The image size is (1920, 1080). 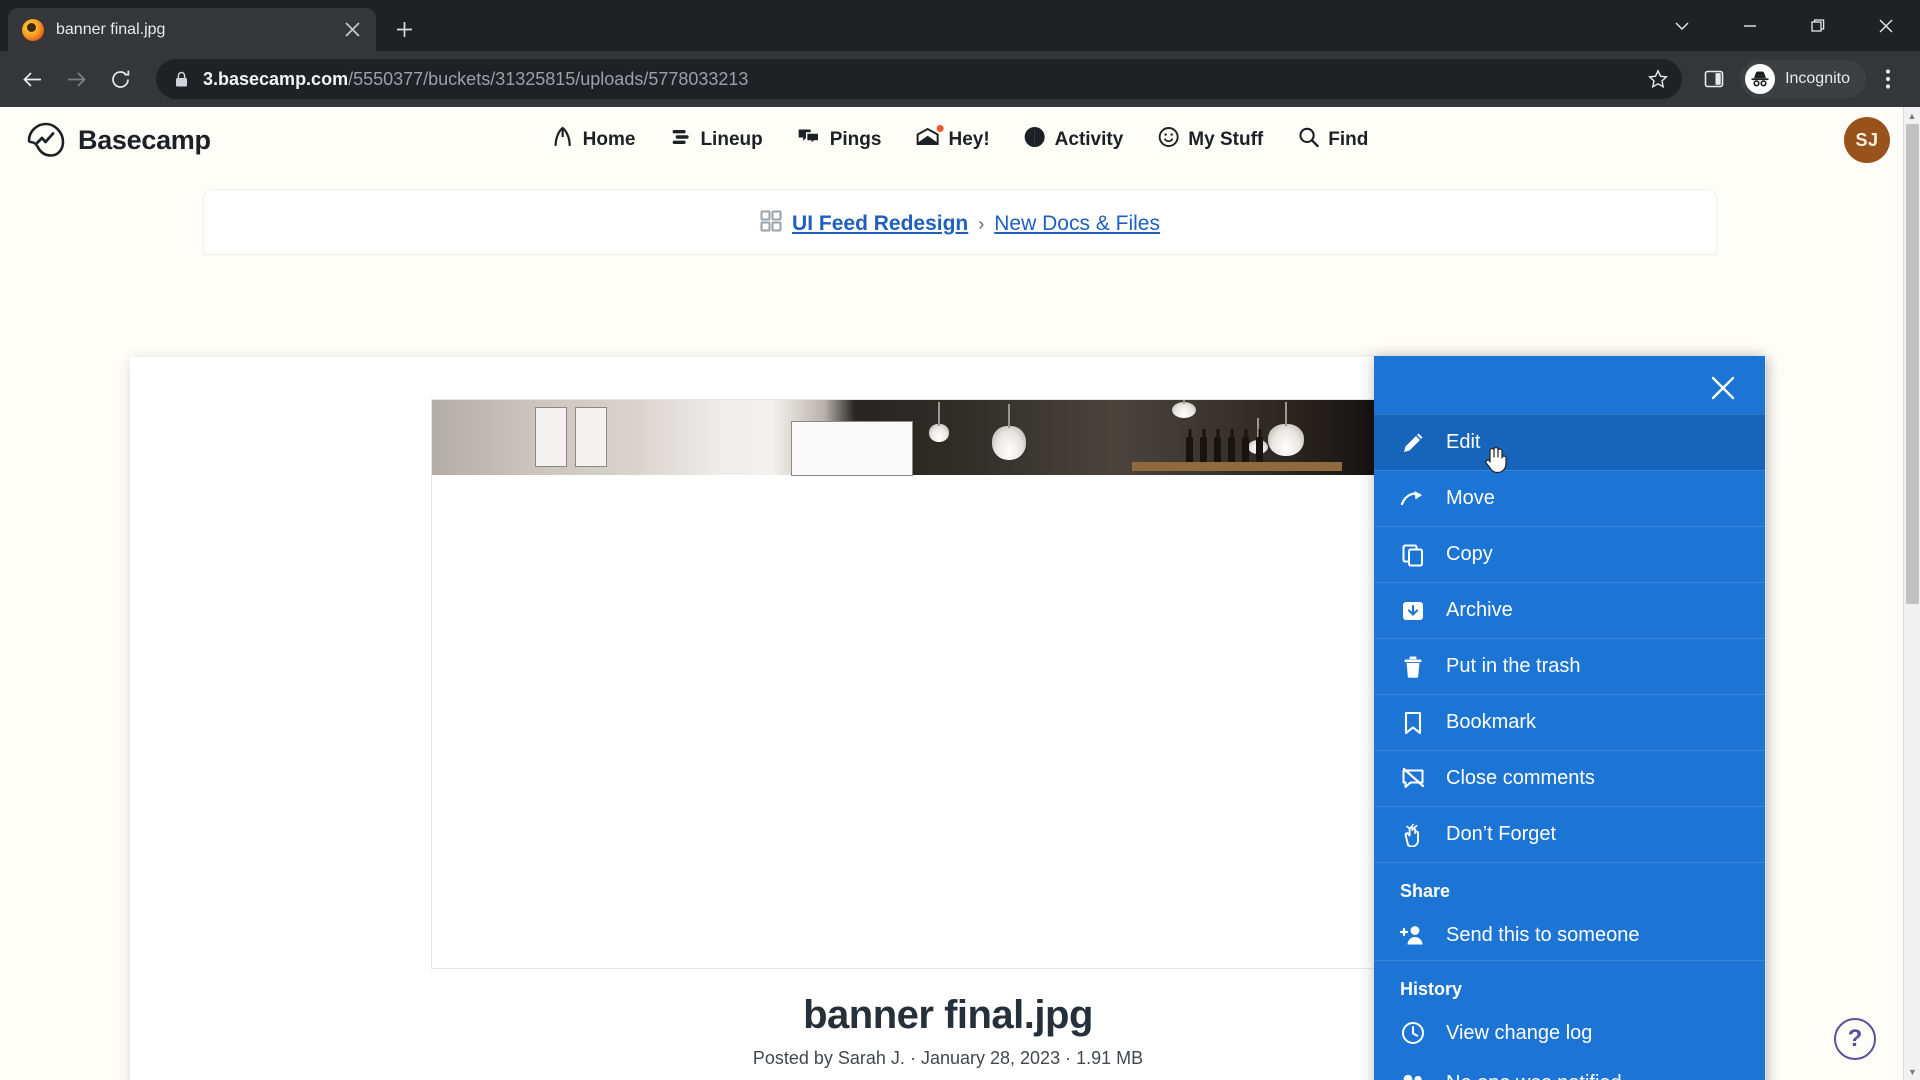 I want to click on chevron-down-icon, so click(x=1682, y=25).